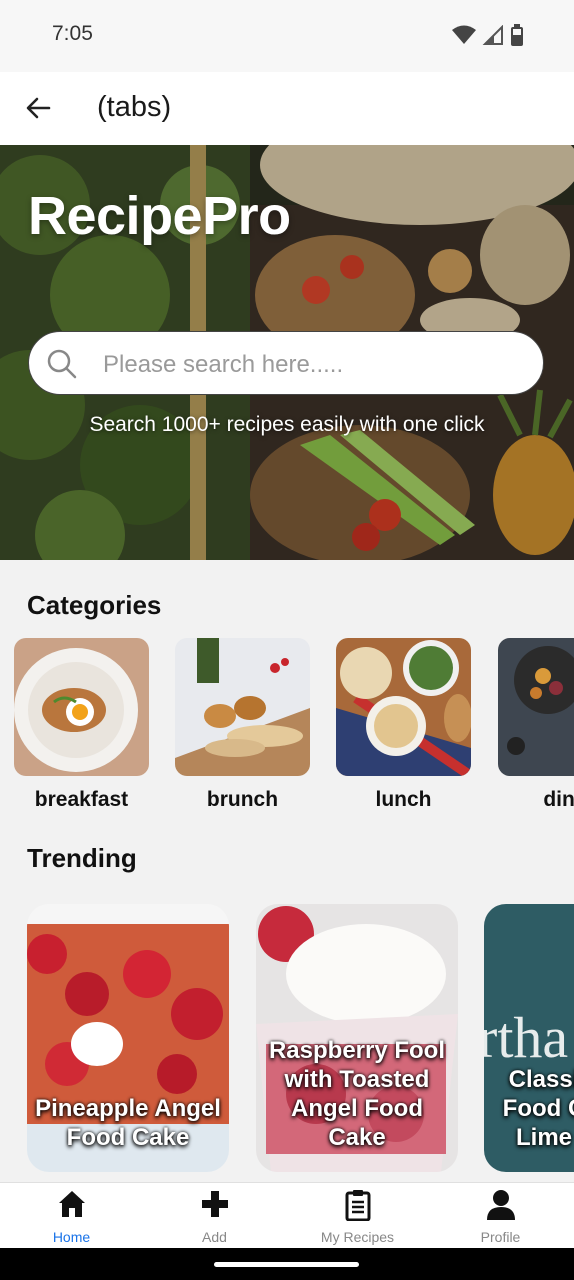  What do you see at coordinates (71, 1204) in the screenshot?
I see `home-icon` at bounding box center [71, 1204].